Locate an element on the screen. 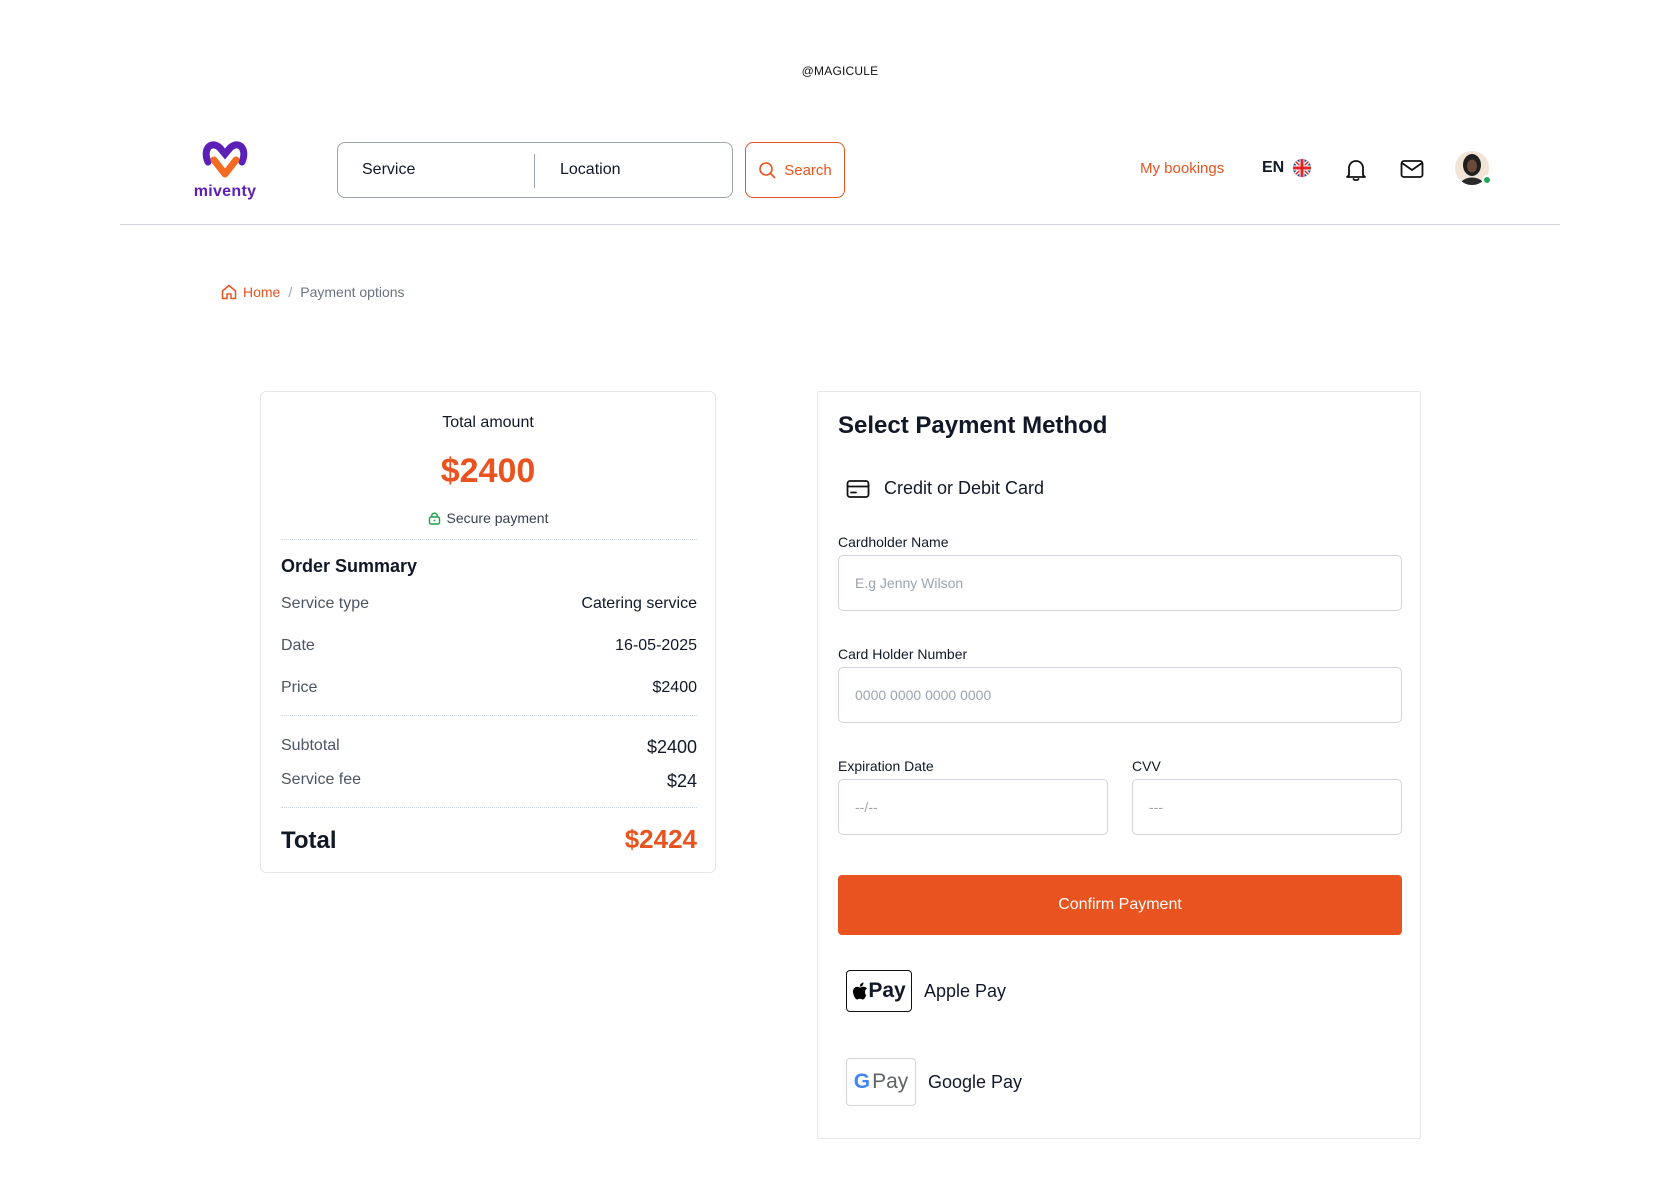 Image resolution: width=1680 pixels, height=1204 pixels. service-fee-value: $24 is located at coordinates (681, 781).